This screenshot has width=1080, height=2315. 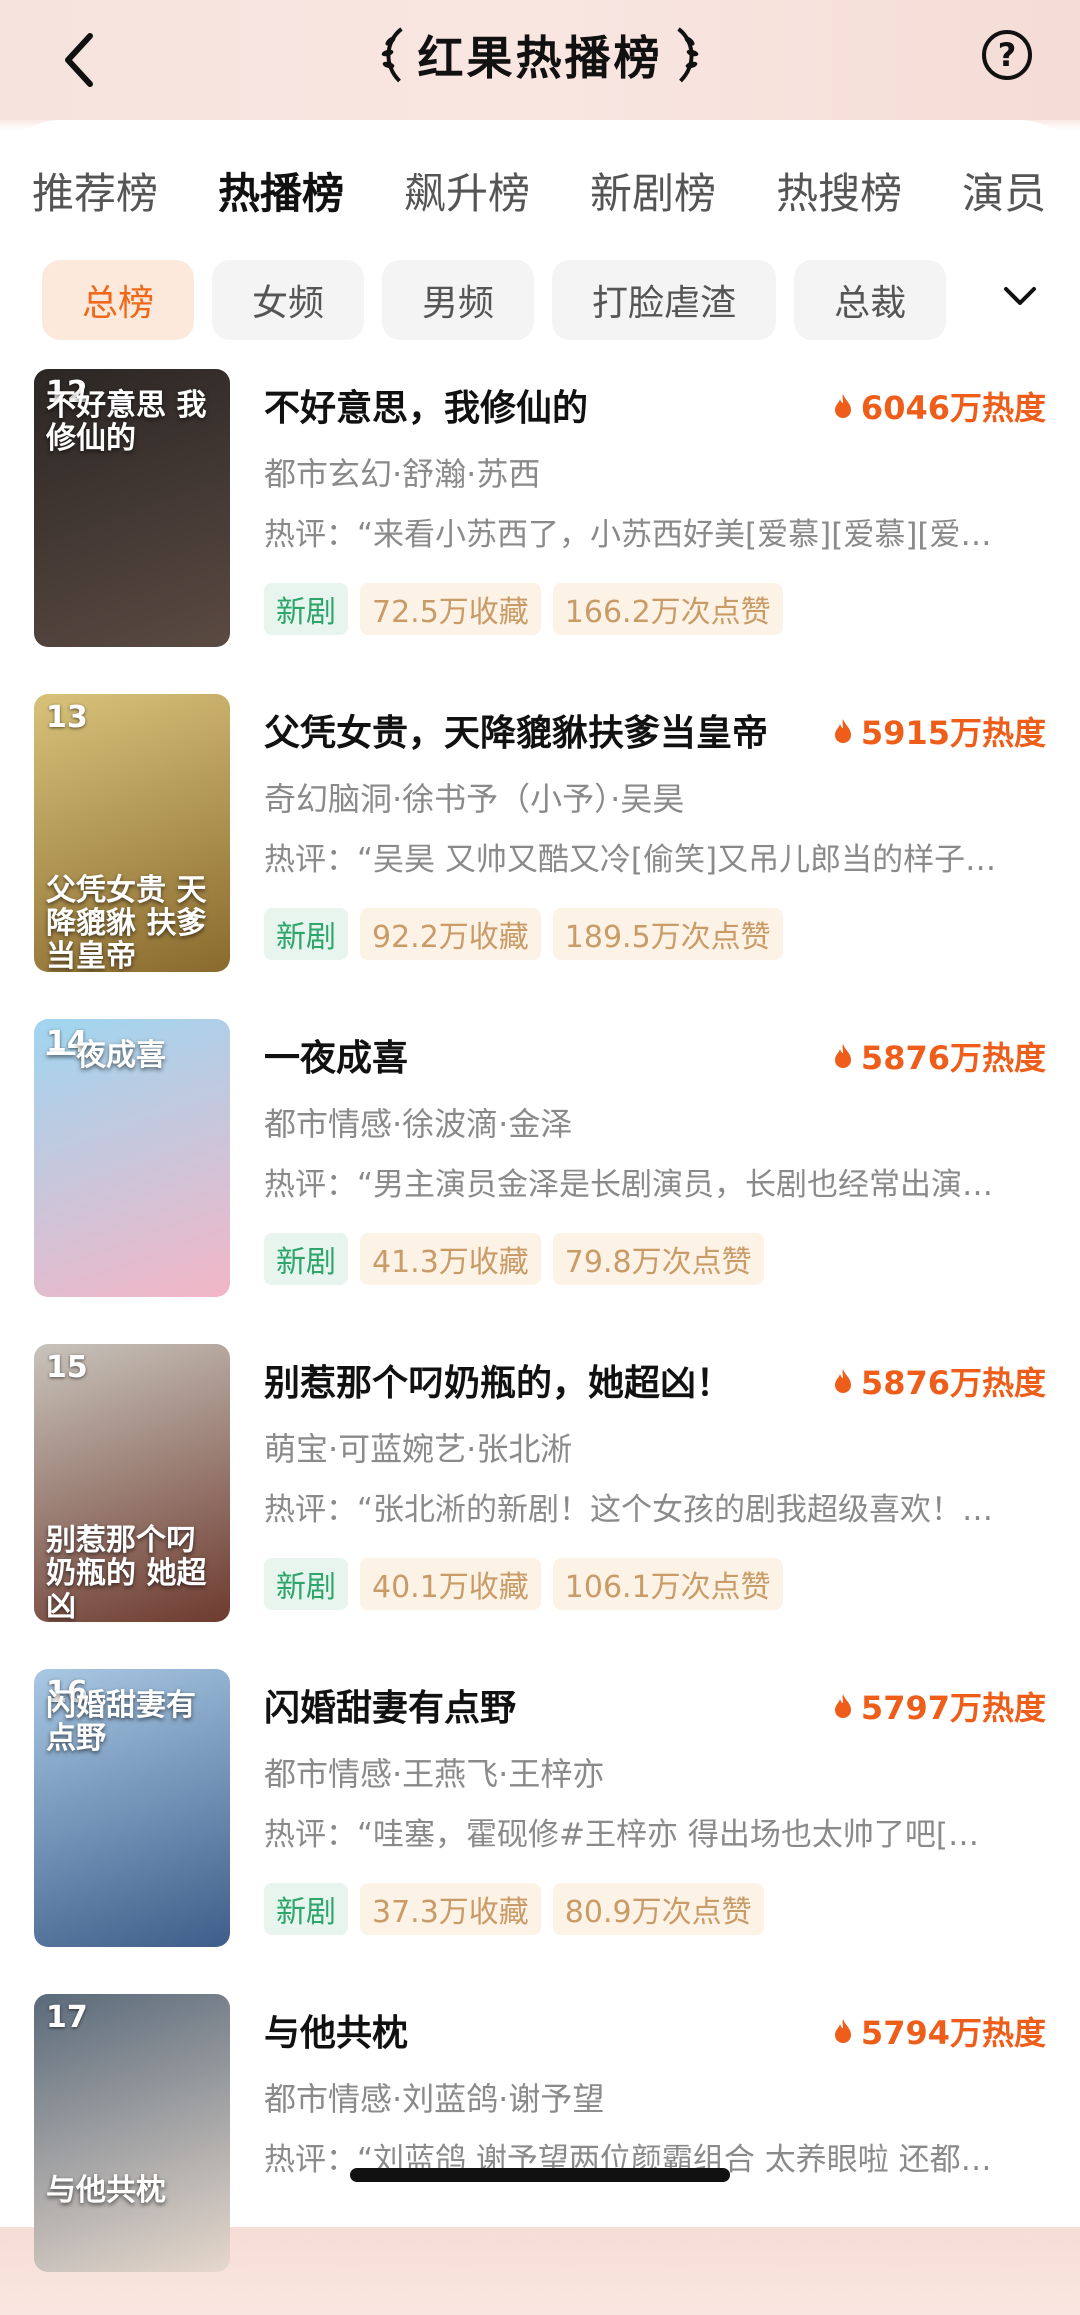 I want to click on likes-badge: 80.9万次点赞, so click(x=658, y=1909).